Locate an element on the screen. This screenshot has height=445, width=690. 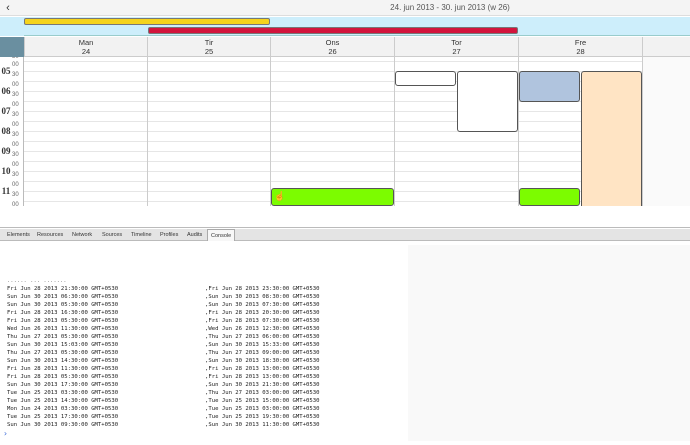
log-end-time: ,Thu Jun 27 2013 09:00:00 GMT+0530 is located at coordinates (262, 353).